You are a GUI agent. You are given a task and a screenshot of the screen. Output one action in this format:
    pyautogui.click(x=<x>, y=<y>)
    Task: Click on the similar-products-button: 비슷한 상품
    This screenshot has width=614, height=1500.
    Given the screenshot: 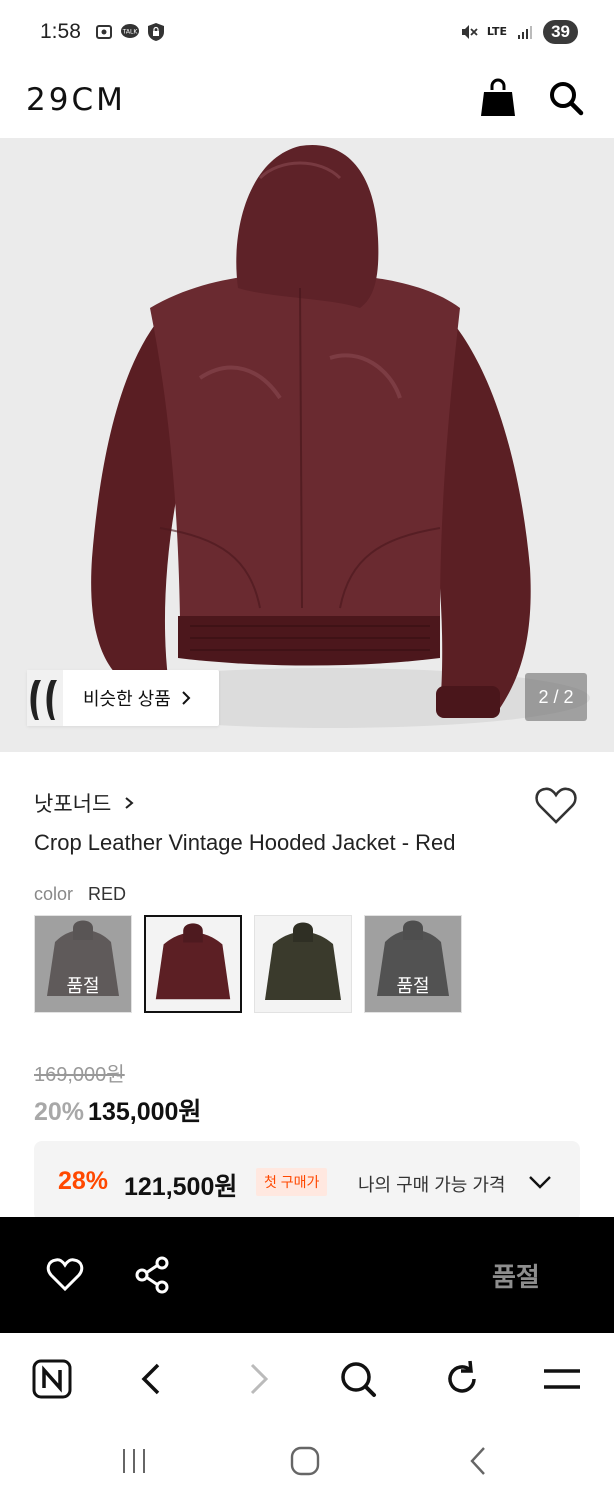 What is the action you would take?
    pyautogui.click(x=123, y=698)
    